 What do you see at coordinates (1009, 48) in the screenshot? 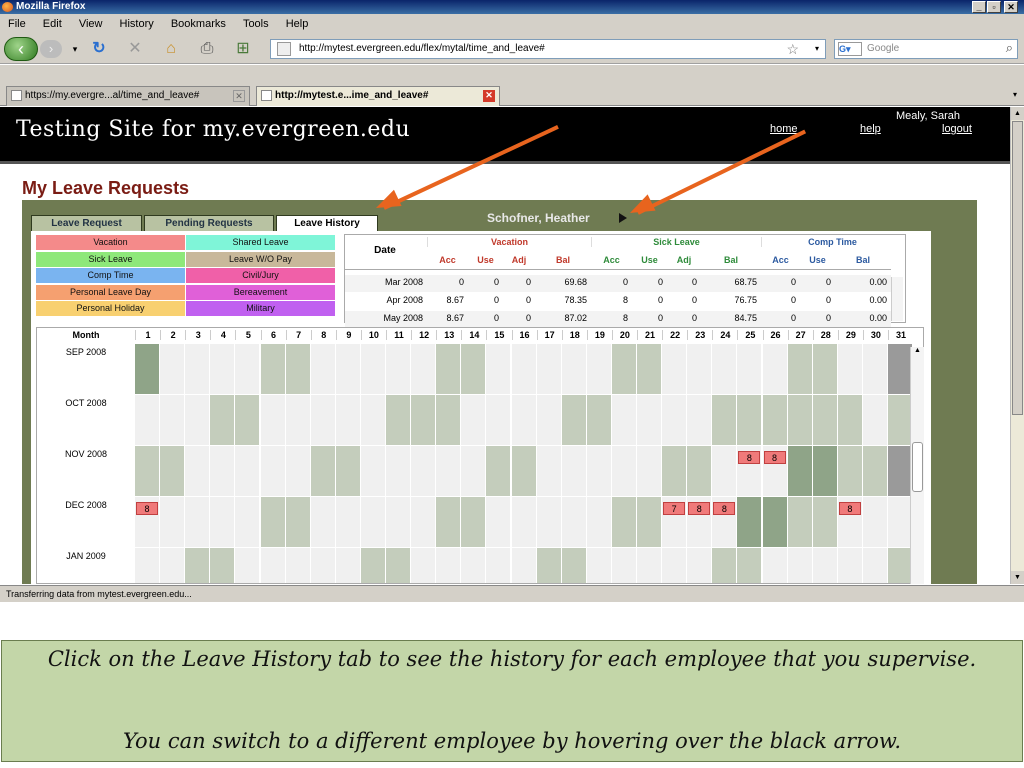
I see `search-magnifier-icon: ⌕` at bounding box center [1009, 48].